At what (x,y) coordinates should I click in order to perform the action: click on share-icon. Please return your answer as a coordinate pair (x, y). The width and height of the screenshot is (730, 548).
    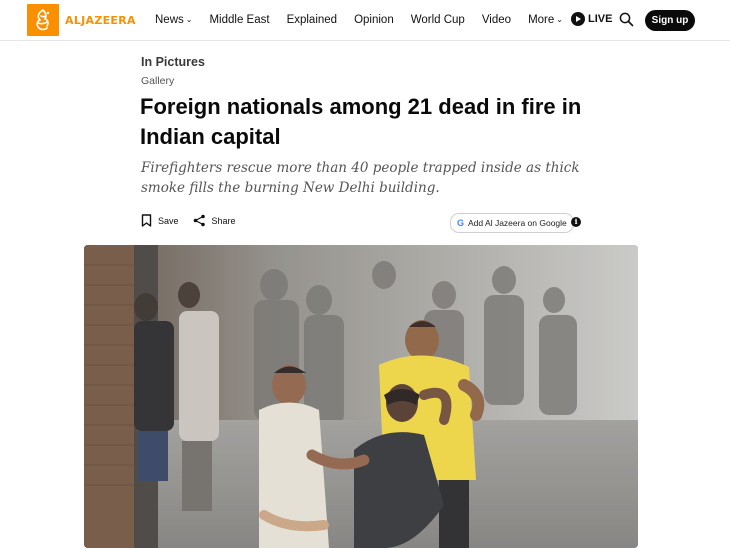
    Looking at the image, I should click on (199, 220).